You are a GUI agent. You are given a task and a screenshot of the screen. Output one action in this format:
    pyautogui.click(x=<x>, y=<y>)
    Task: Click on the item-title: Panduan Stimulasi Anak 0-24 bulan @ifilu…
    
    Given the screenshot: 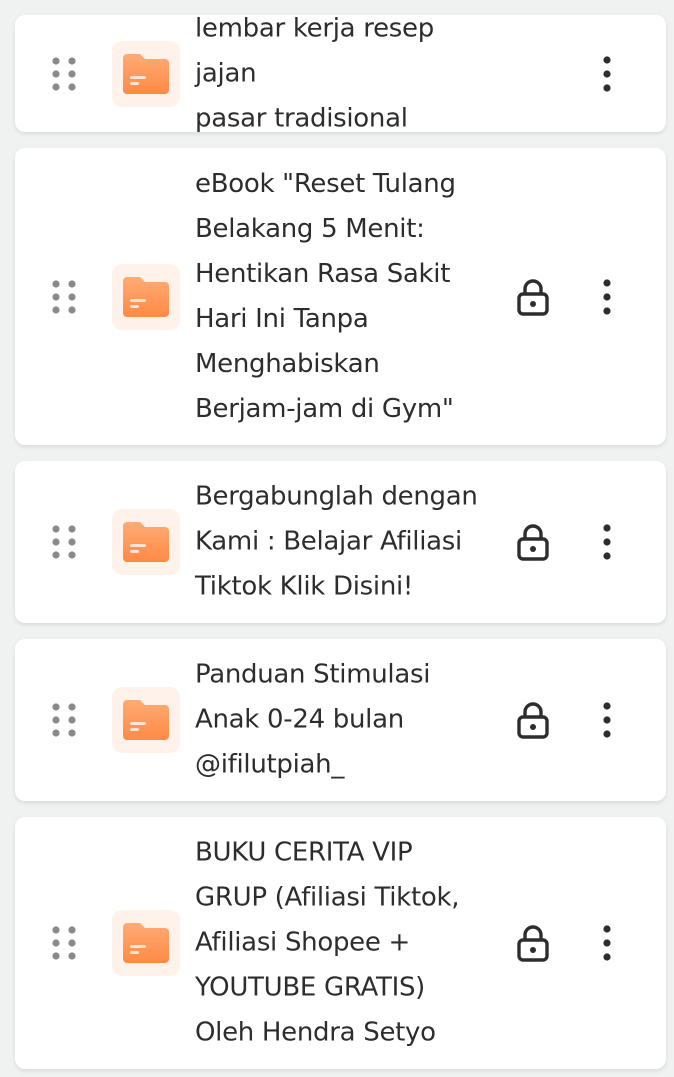 What is the action you would take?
    pyautogui.click(x=345, y=720)
    